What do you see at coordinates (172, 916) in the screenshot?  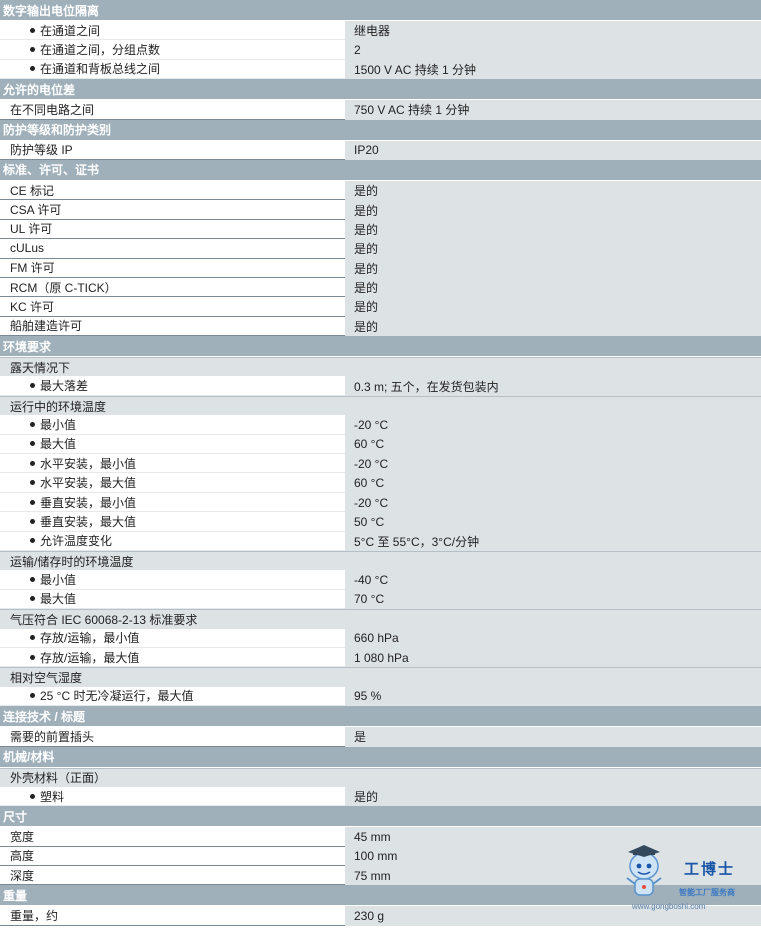 I see `spec-label: 重量，约` at bounding box center [172, 916].